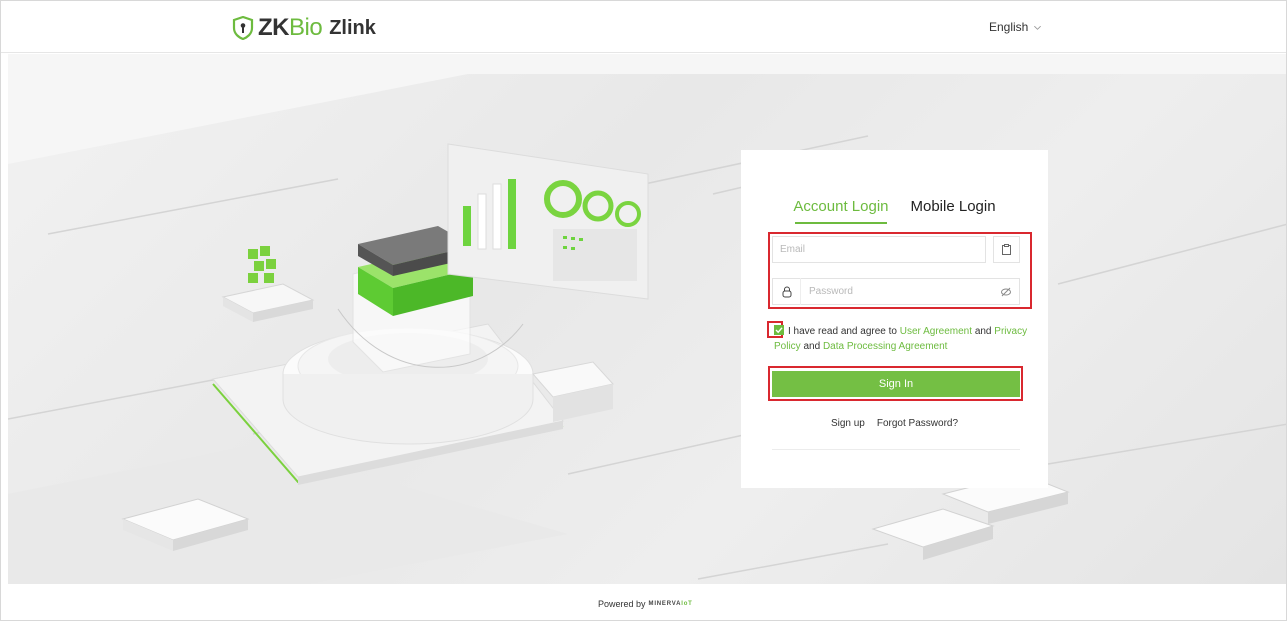 This screenshot has height=621, width=1287. What do you see at coordinates (352, 27) in the screenshot?
I see `logo-zlink-text: Zlink` at bounding box center [352, 27].